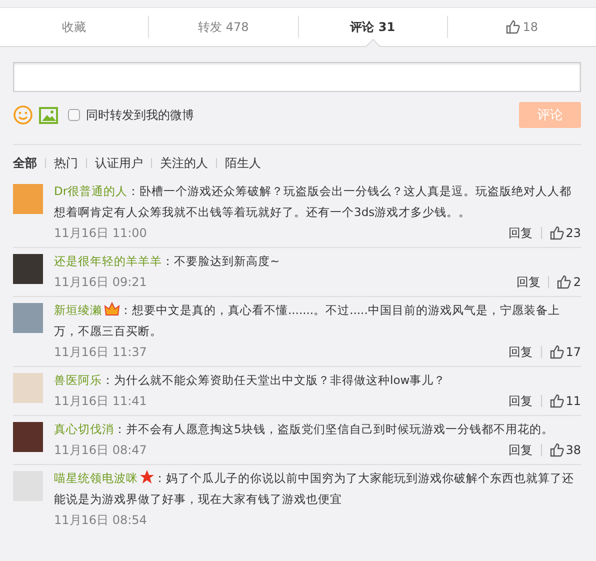  What do you see at coordinates (167, 261) in the screenshot?
I see `comment-text: 还是很年轻的羊羊羊：不要脸达到新高度~` at bounding box center [167, 261].